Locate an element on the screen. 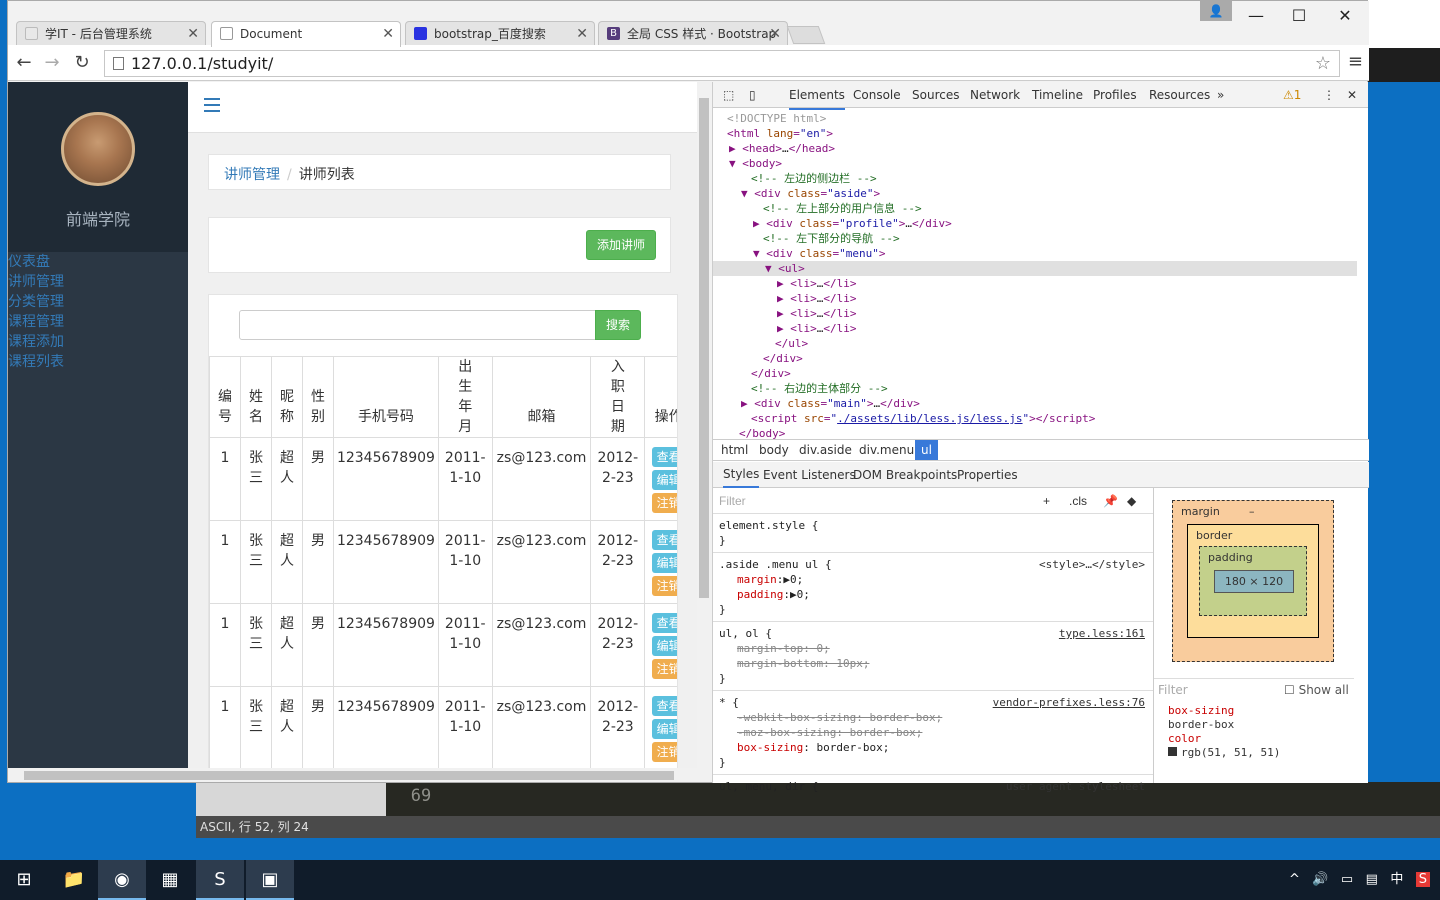 This screenshot has width=1440, height=900. style-rule-element: element.style {} is located at coordinates (933, 533).